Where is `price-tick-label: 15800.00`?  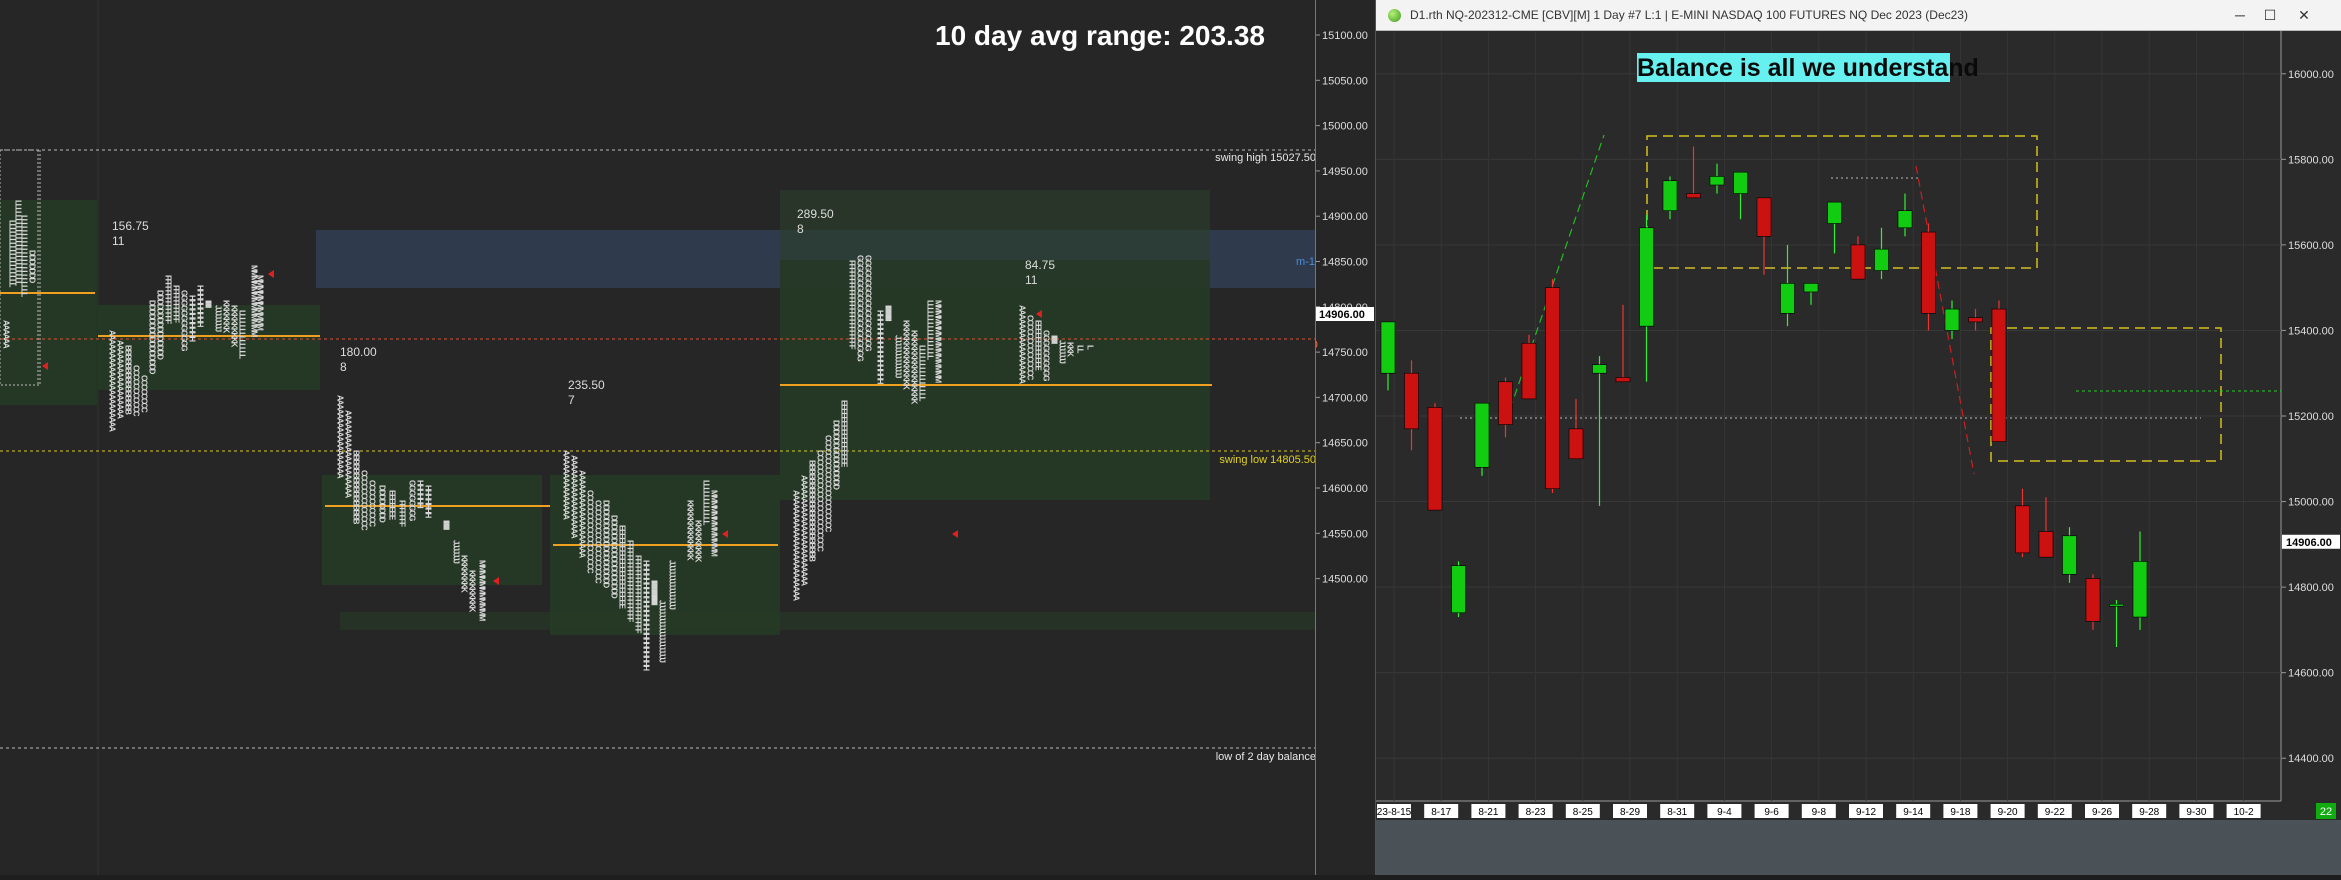 price-tick-label: 15800.00 is located at coordinates (2311, 160).